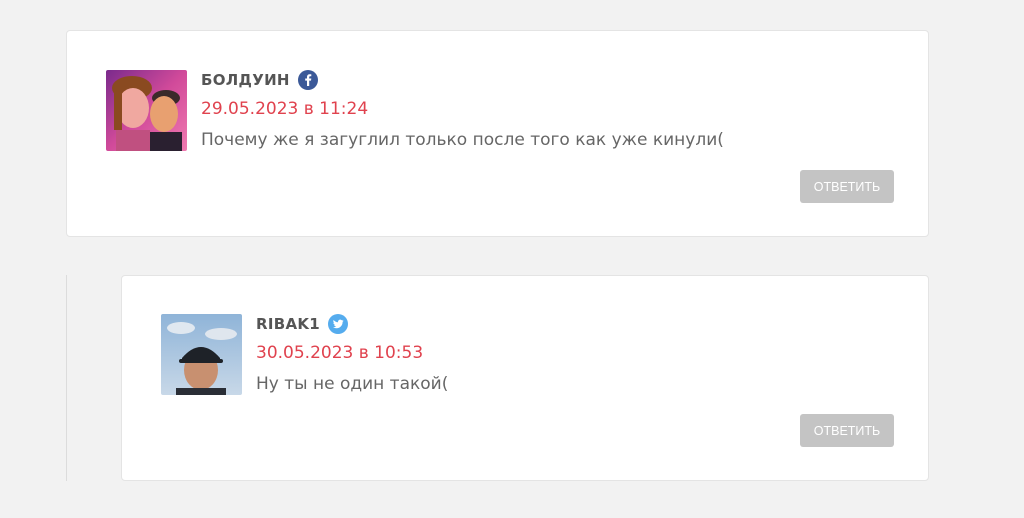  Describe the element at coordinates (288, 324) in the screenshot. I see `author-name: RIBAK1` at that location.